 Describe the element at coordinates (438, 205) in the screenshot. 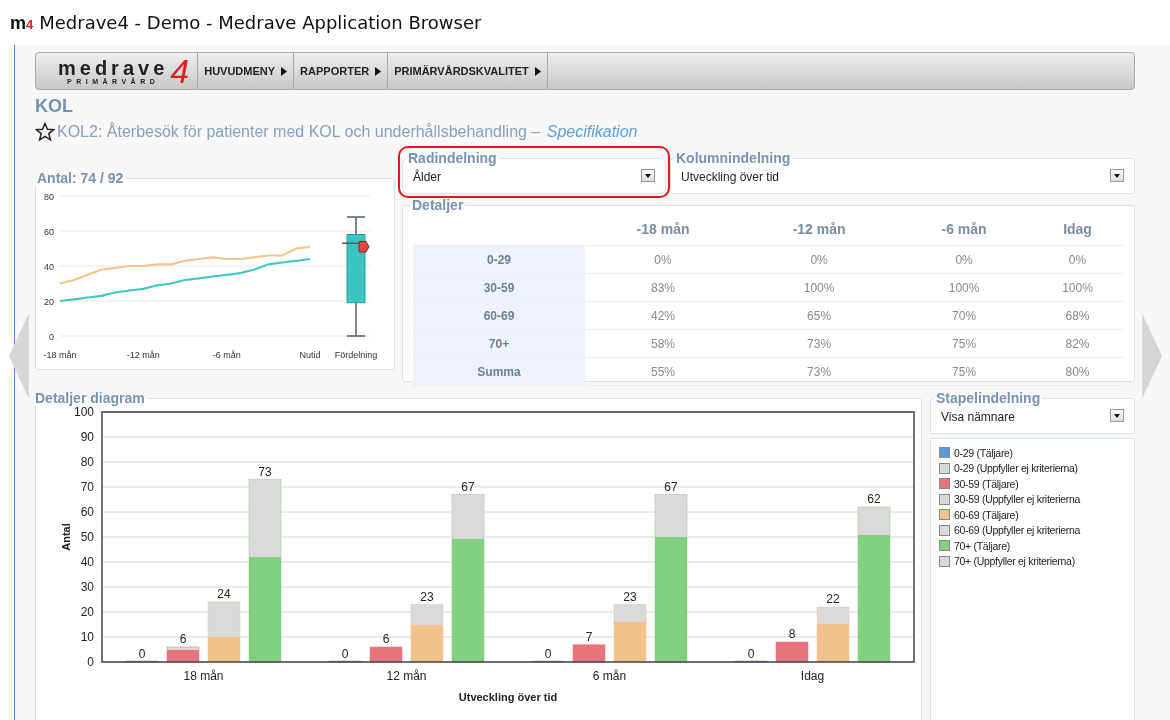

I see `panel-title: Detaljer` at that location.